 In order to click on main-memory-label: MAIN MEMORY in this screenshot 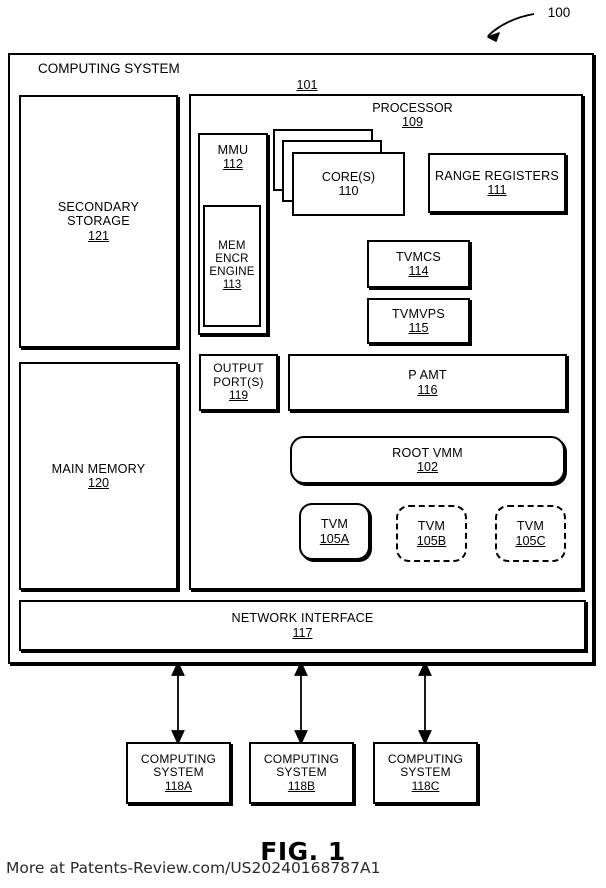, I will do `click(98, 468)`.